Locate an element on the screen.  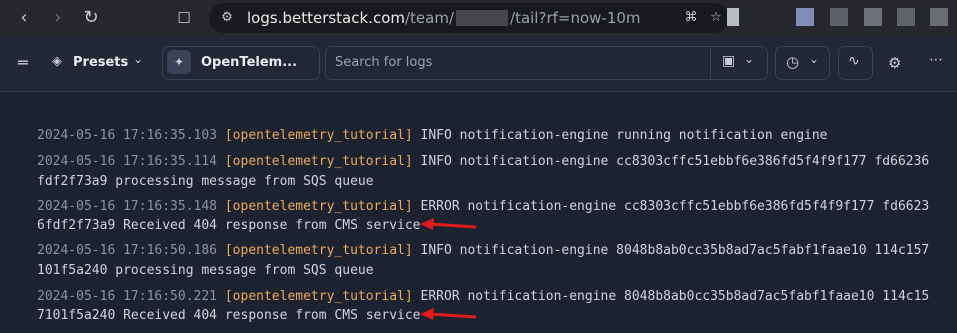
bookmark-icon: ☐ is located at coordinates (184, 18).